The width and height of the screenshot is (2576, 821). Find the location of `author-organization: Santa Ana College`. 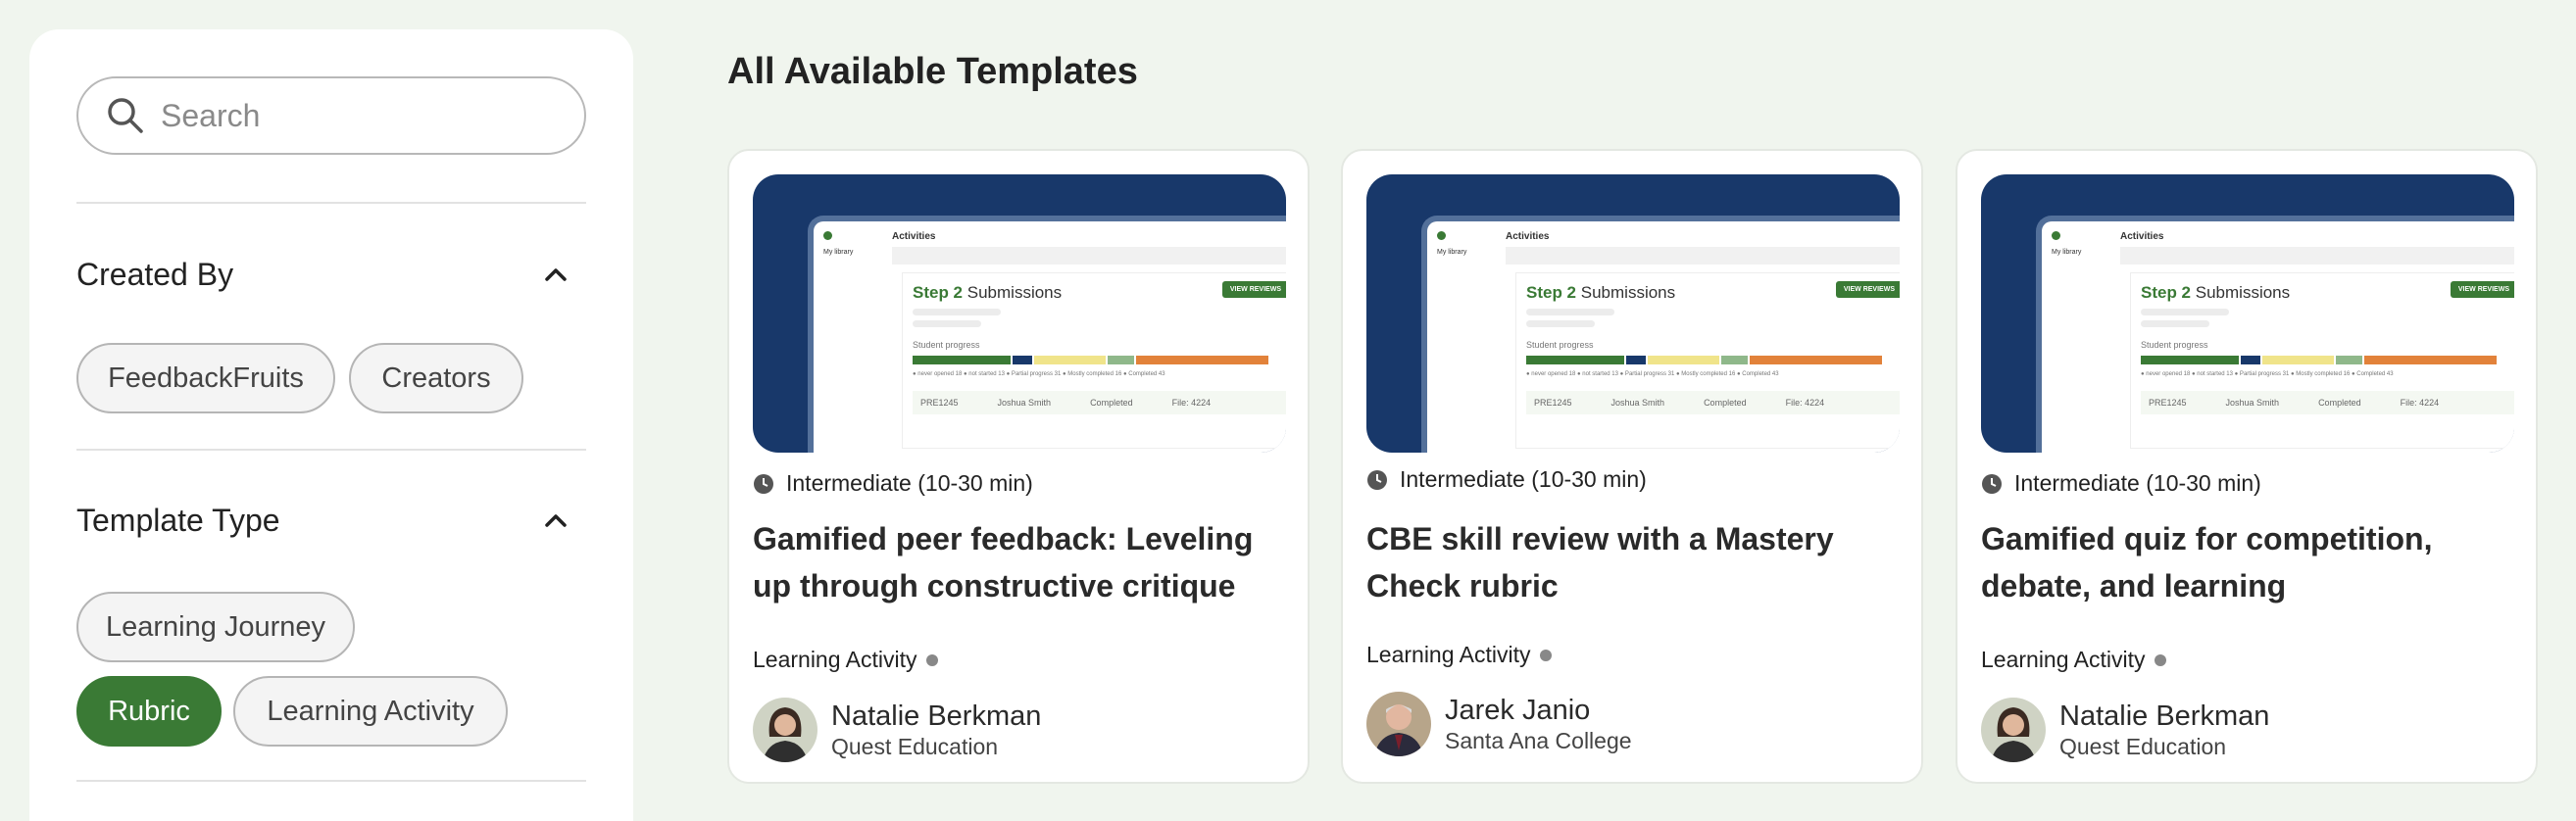

author-organization: Santa Ana College is located at coordinates (1538, 740).